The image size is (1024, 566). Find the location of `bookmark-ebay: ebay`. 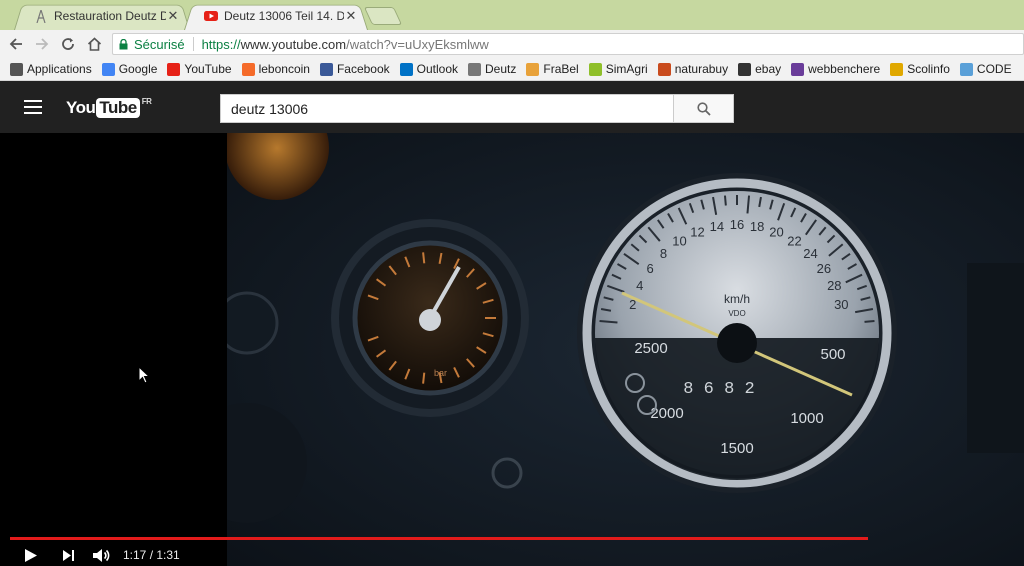

bookmark-ebay: ebay is located at coordinates (759, 69).